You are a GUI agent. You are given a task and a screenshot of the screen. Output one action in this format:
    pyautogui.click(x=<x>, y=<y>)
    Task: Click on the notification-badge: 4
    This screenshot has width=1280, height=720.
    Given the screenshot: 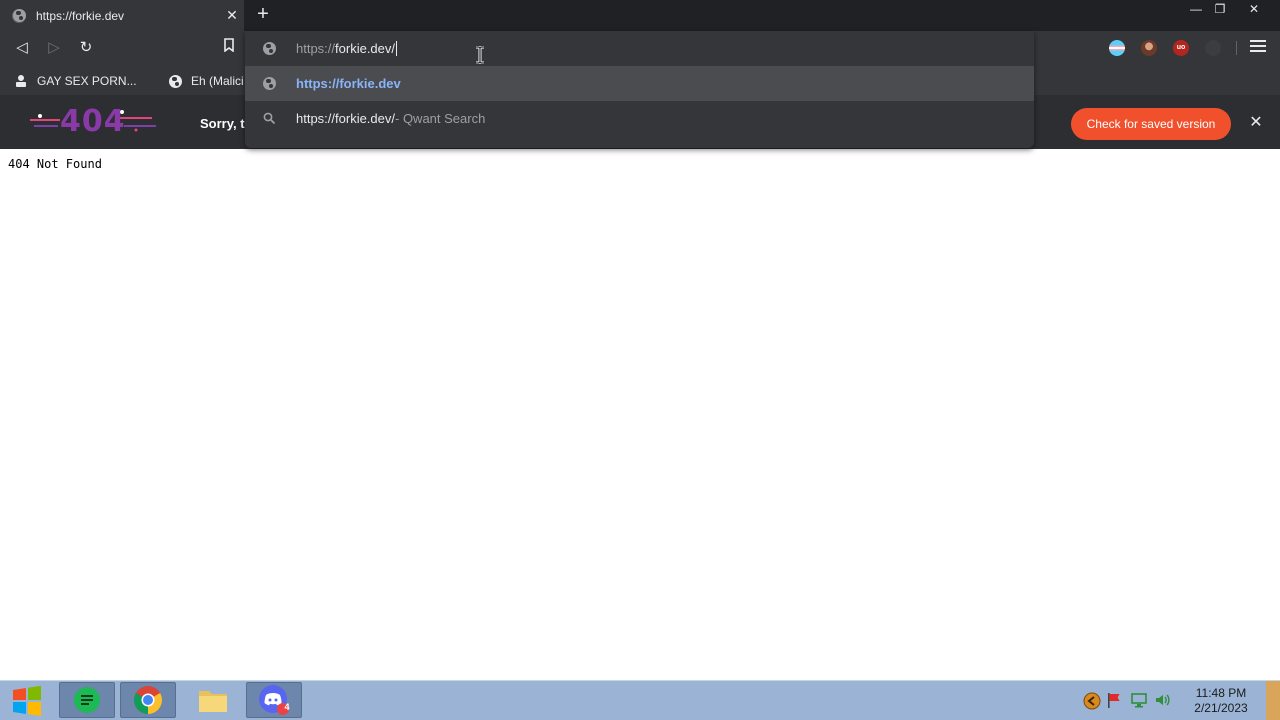 What is the action you would take?
    pyautogui.click(x=287, y=707)
    